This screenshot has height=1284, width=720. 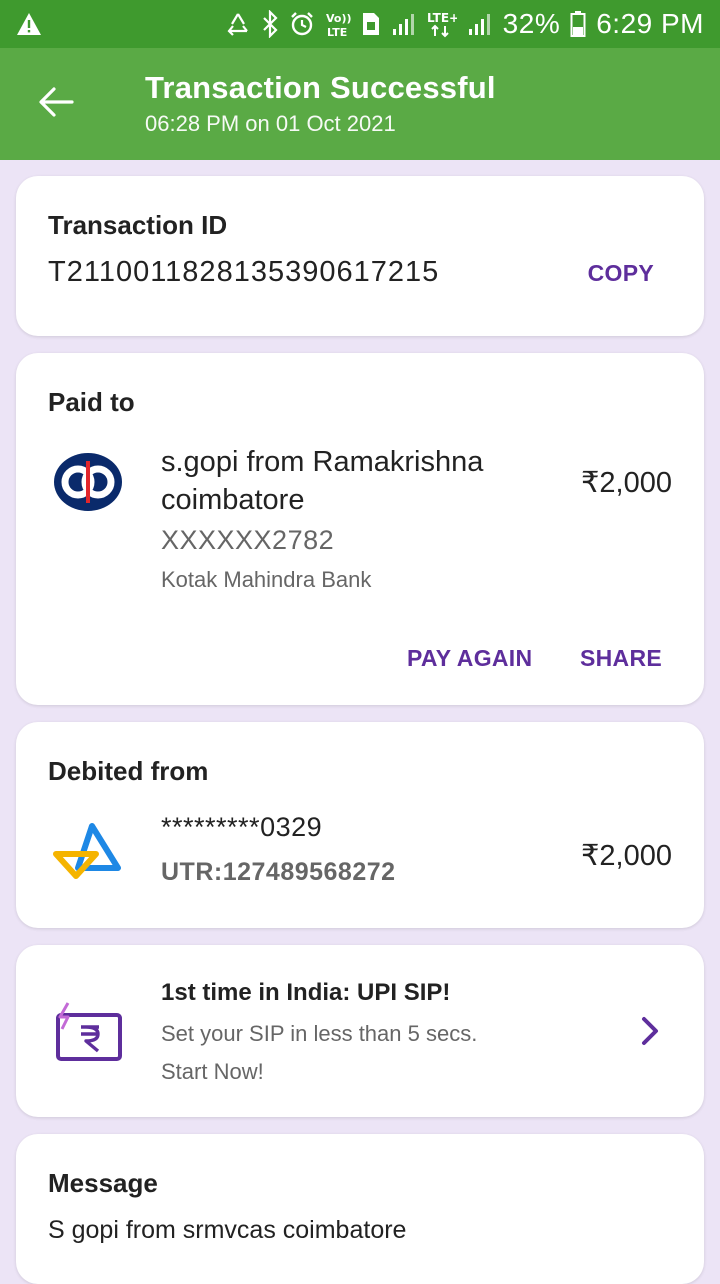 I want to click on paid-to-heading: Paid to, so click(x=91, y=402).